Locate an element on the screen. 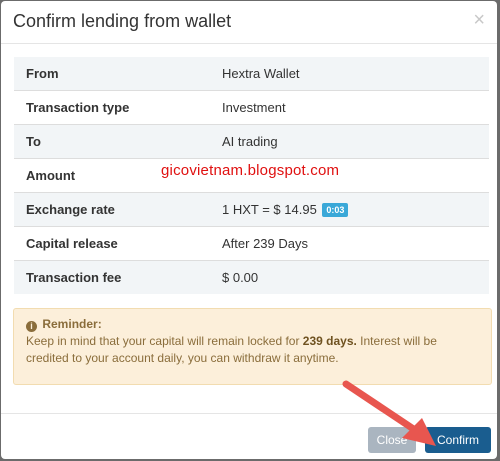  row-label-from: From is located at coordinates (112, 74).